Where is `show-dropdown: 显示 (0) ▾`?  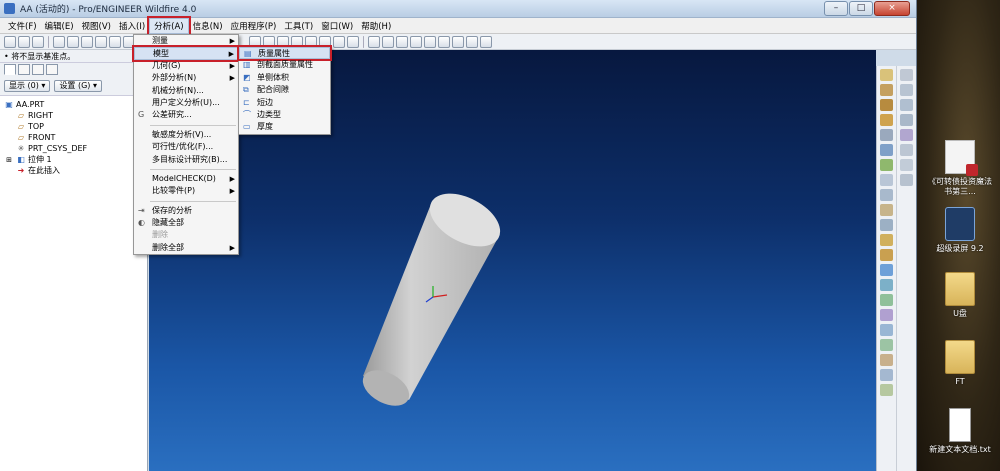
show-dropdown: 显示 (0) ▾ is located at coordinates (27, 86).